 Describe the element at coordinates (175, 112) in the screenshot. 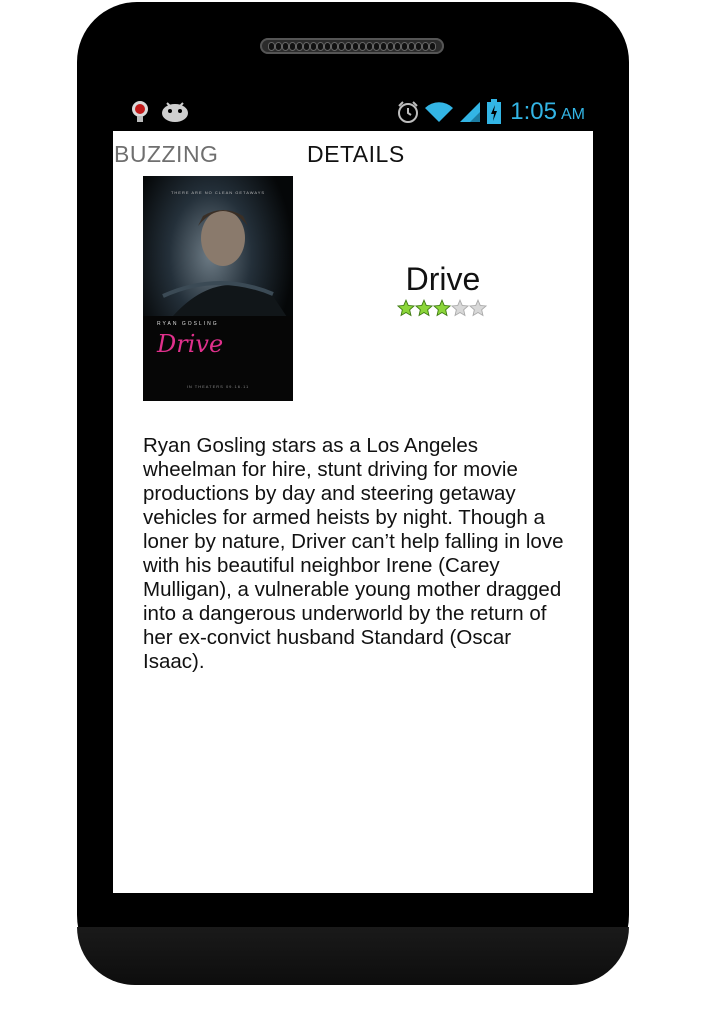

I see `android-icon` at that location.